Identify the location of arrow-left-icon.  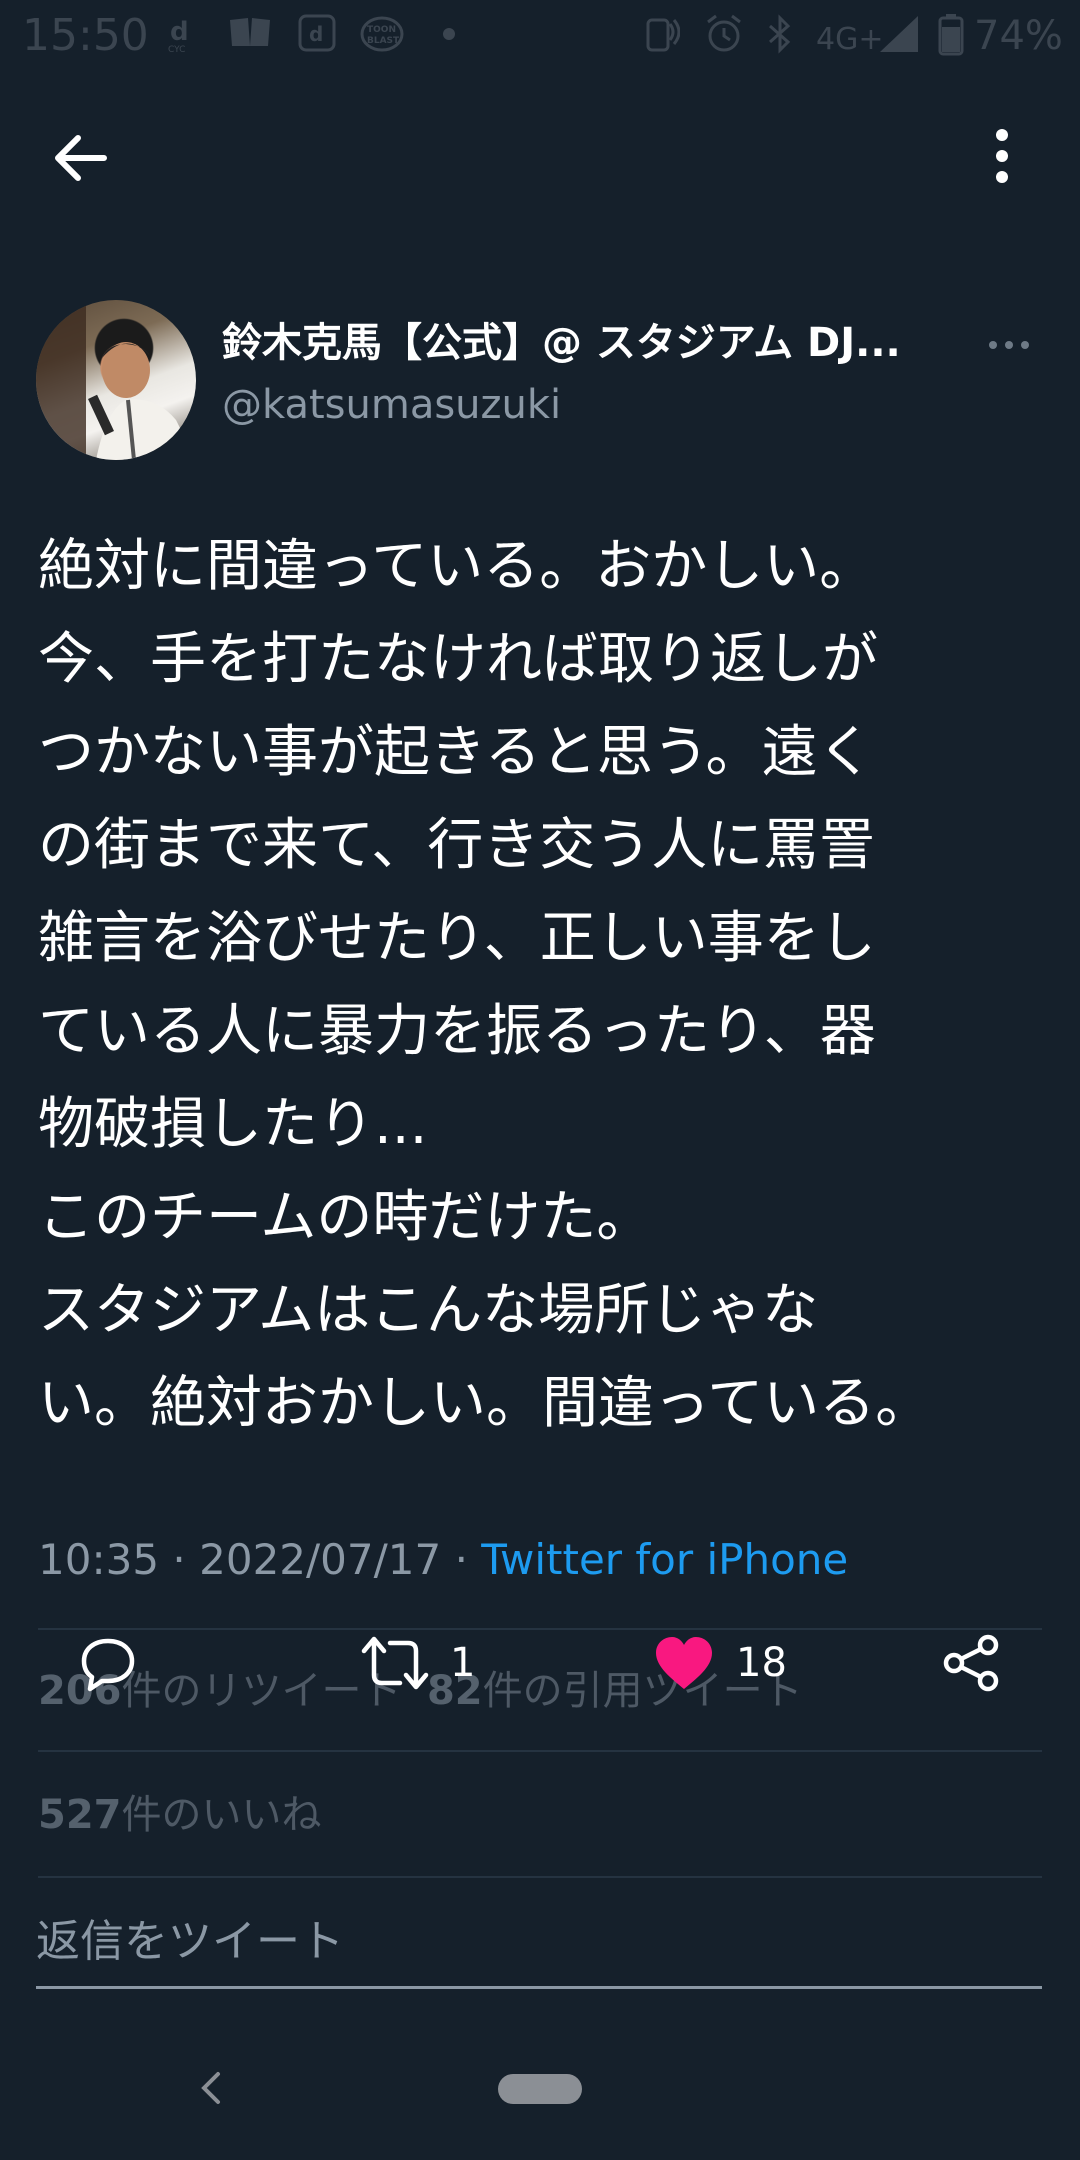
(81, 158).